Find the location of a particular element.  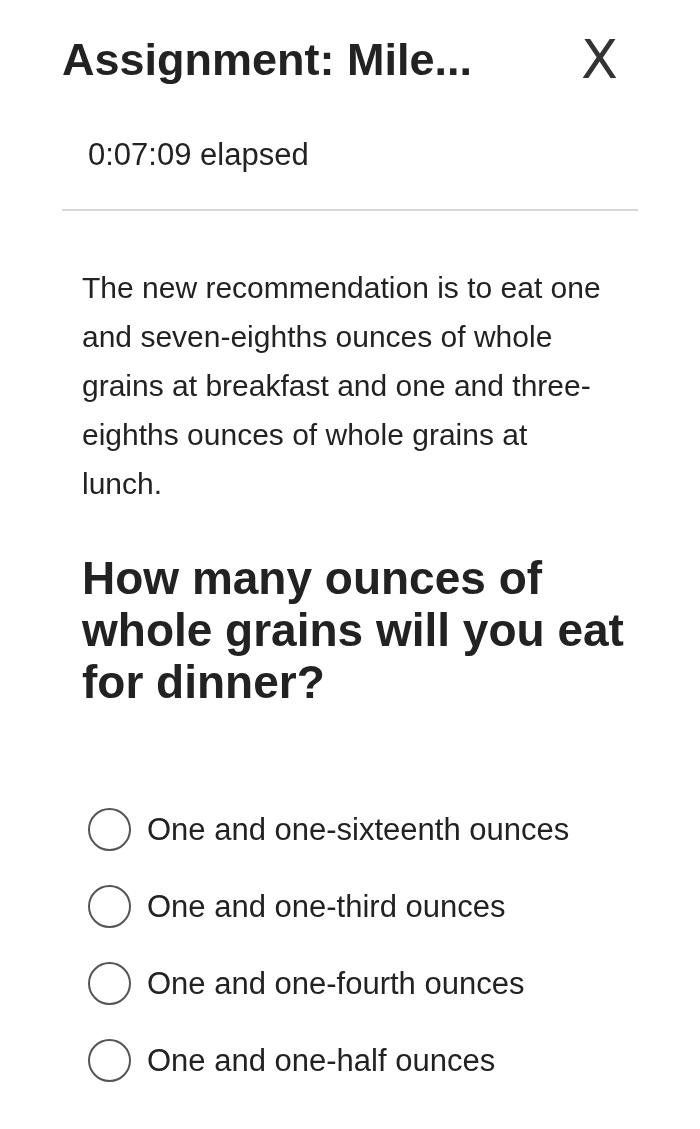

answer-option: One and one-third ounces is located at coordinates (326, 906).